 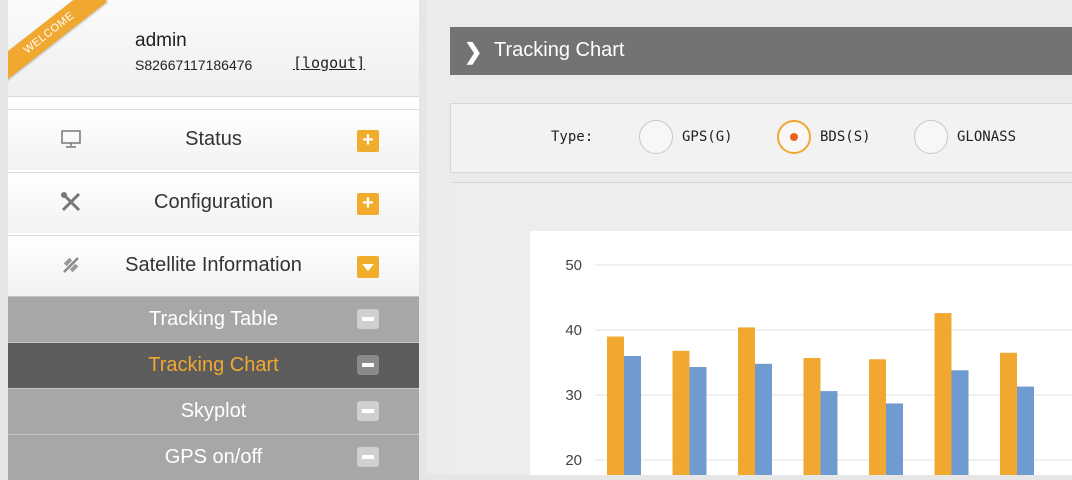 I want to click on submenu-item-gps-on-off: GPS on/off, so click(x=213, y=457).